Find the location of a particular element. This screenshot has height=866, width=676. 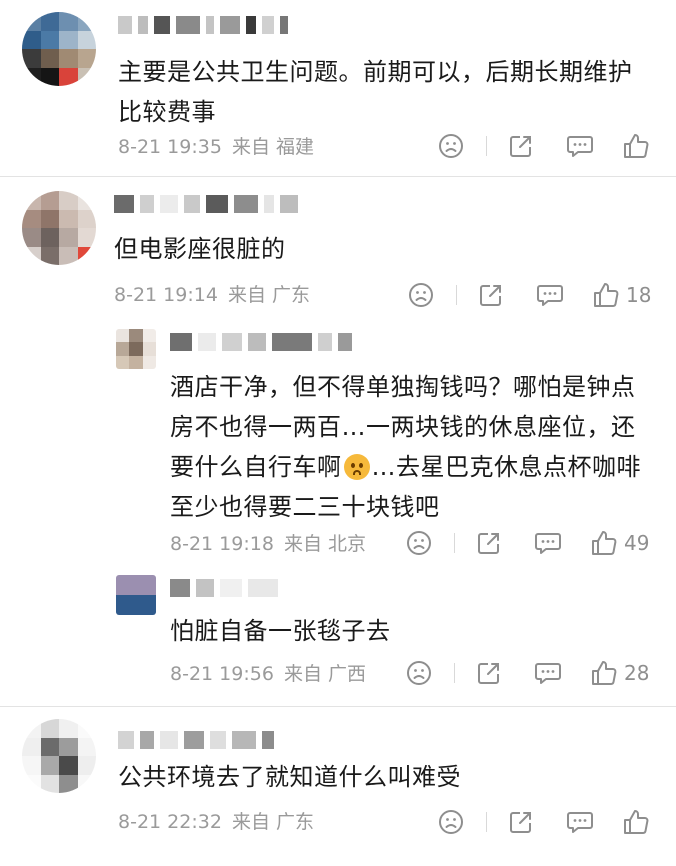

reply-text: 怕脏自备一张毯子去 is located at coordinates (280, 631).